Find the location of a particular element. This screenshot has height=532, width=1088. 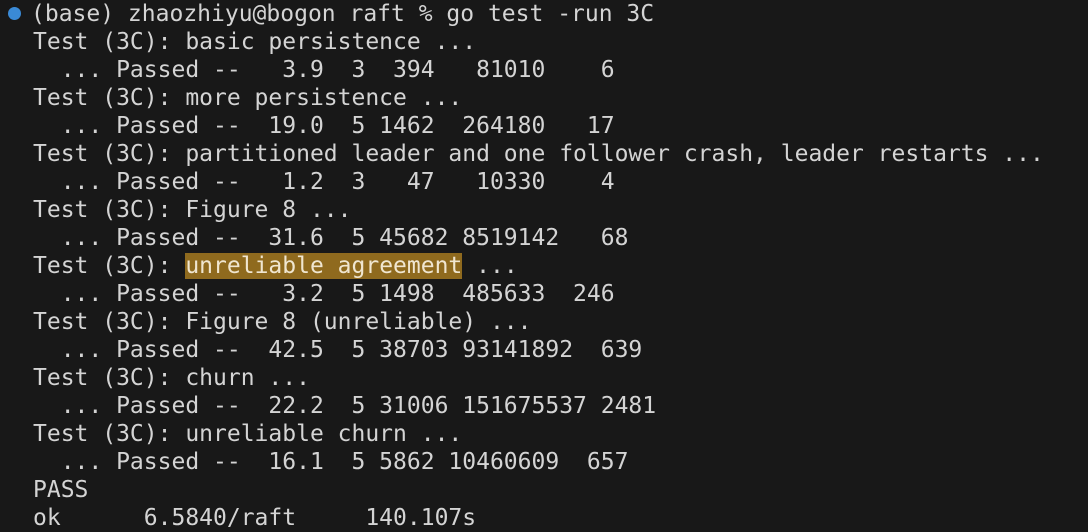

pass-line: PASS is located at coordinates (61, 490).